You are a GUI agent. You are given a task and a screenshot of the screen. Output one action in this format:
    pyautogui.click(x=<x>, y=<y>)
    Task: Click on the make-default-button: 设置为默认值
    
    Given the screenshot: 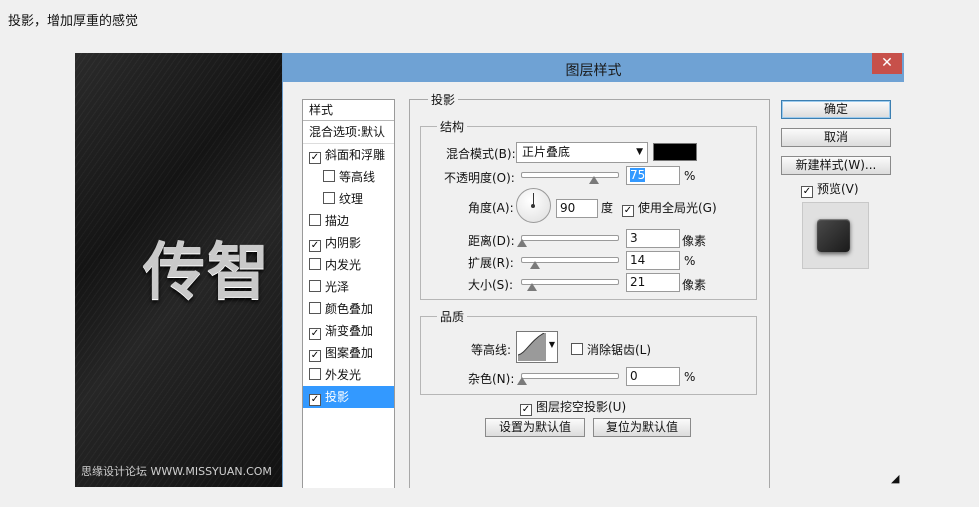 What is the action you would take?
    pyautogui.click(x=535, y=427)
    